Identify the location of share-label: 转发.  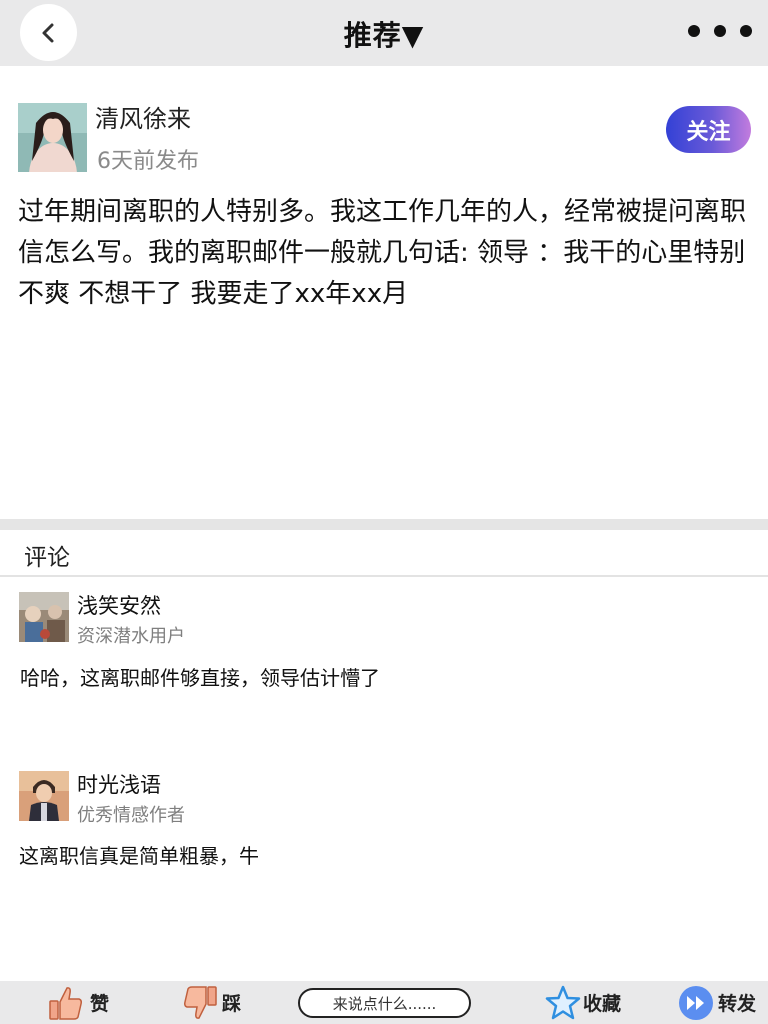
(737, 1004).